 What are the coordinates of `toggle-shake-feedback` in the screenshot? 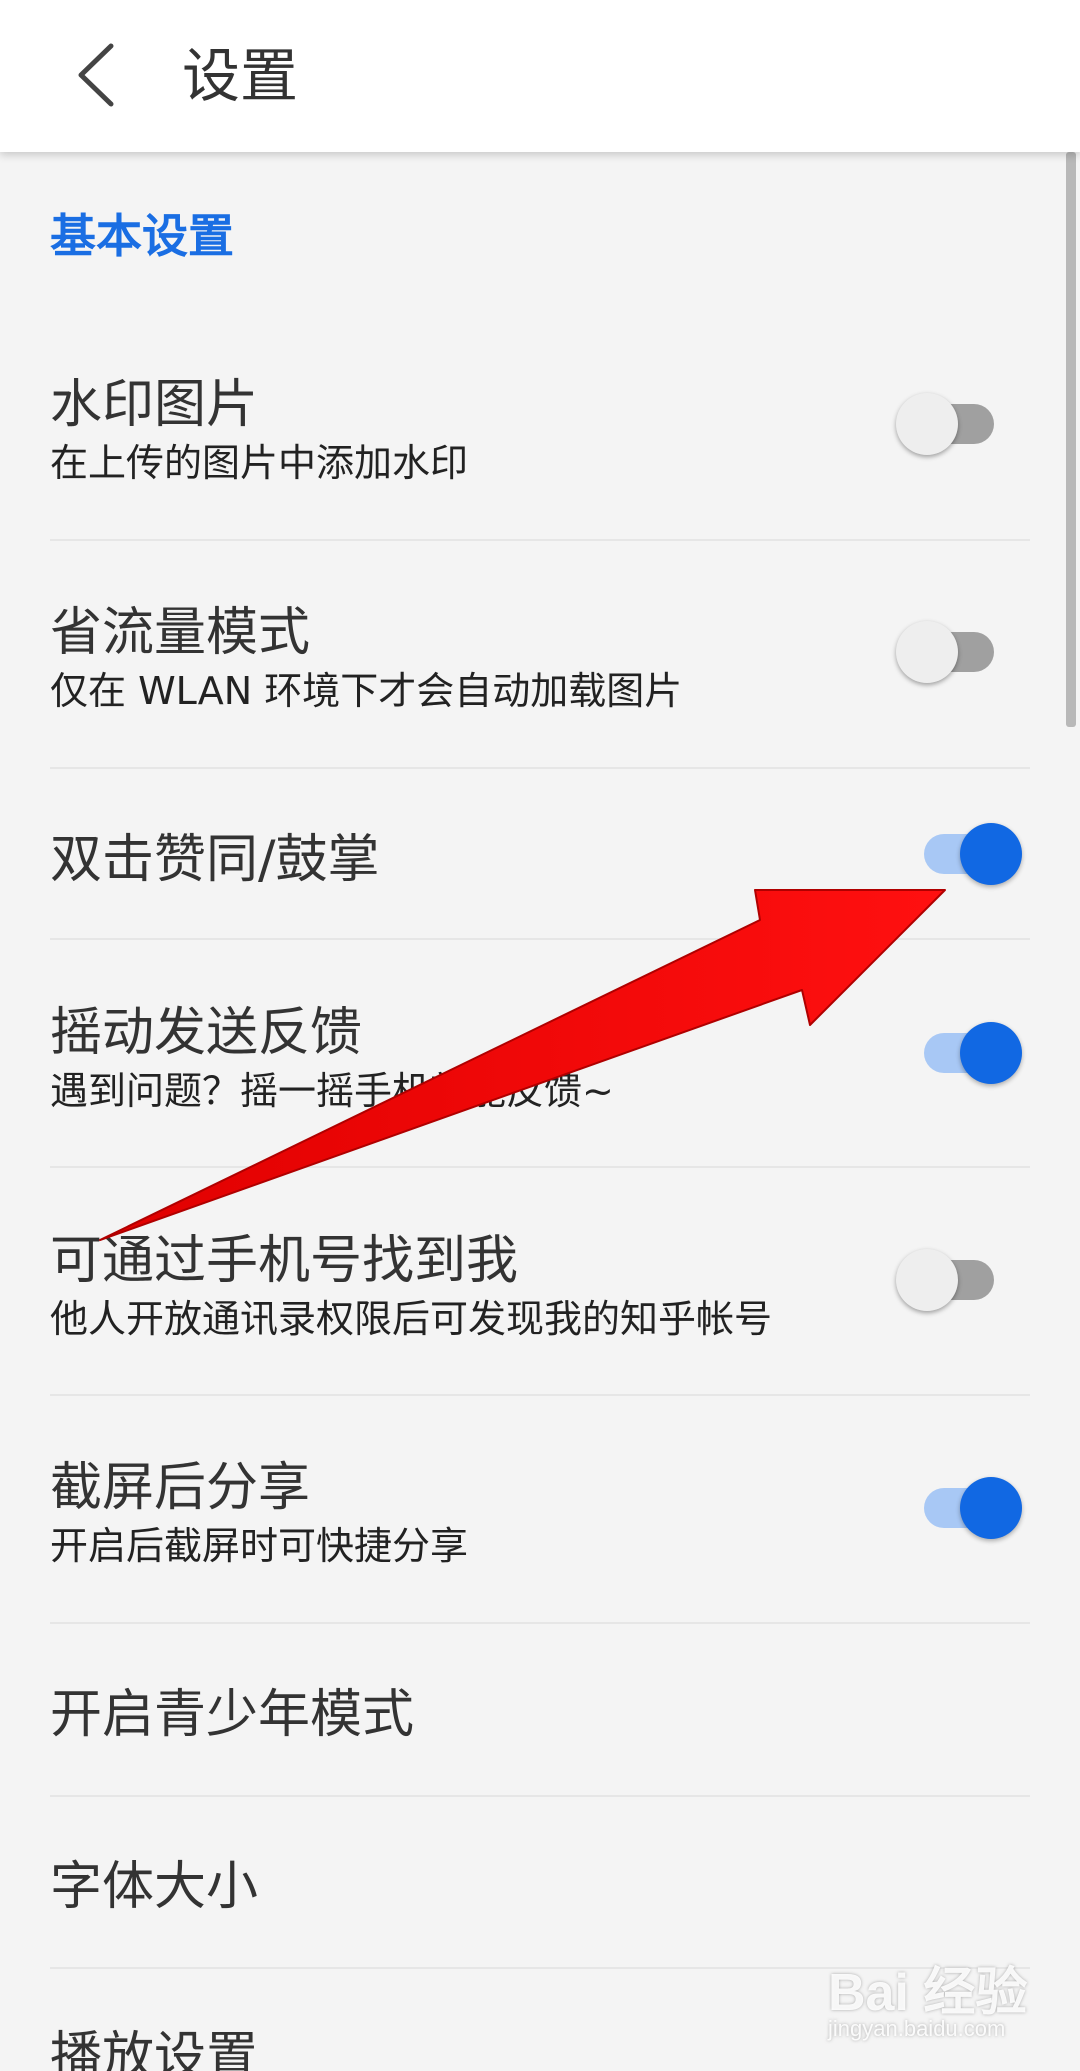 It's located at (961, 1049).